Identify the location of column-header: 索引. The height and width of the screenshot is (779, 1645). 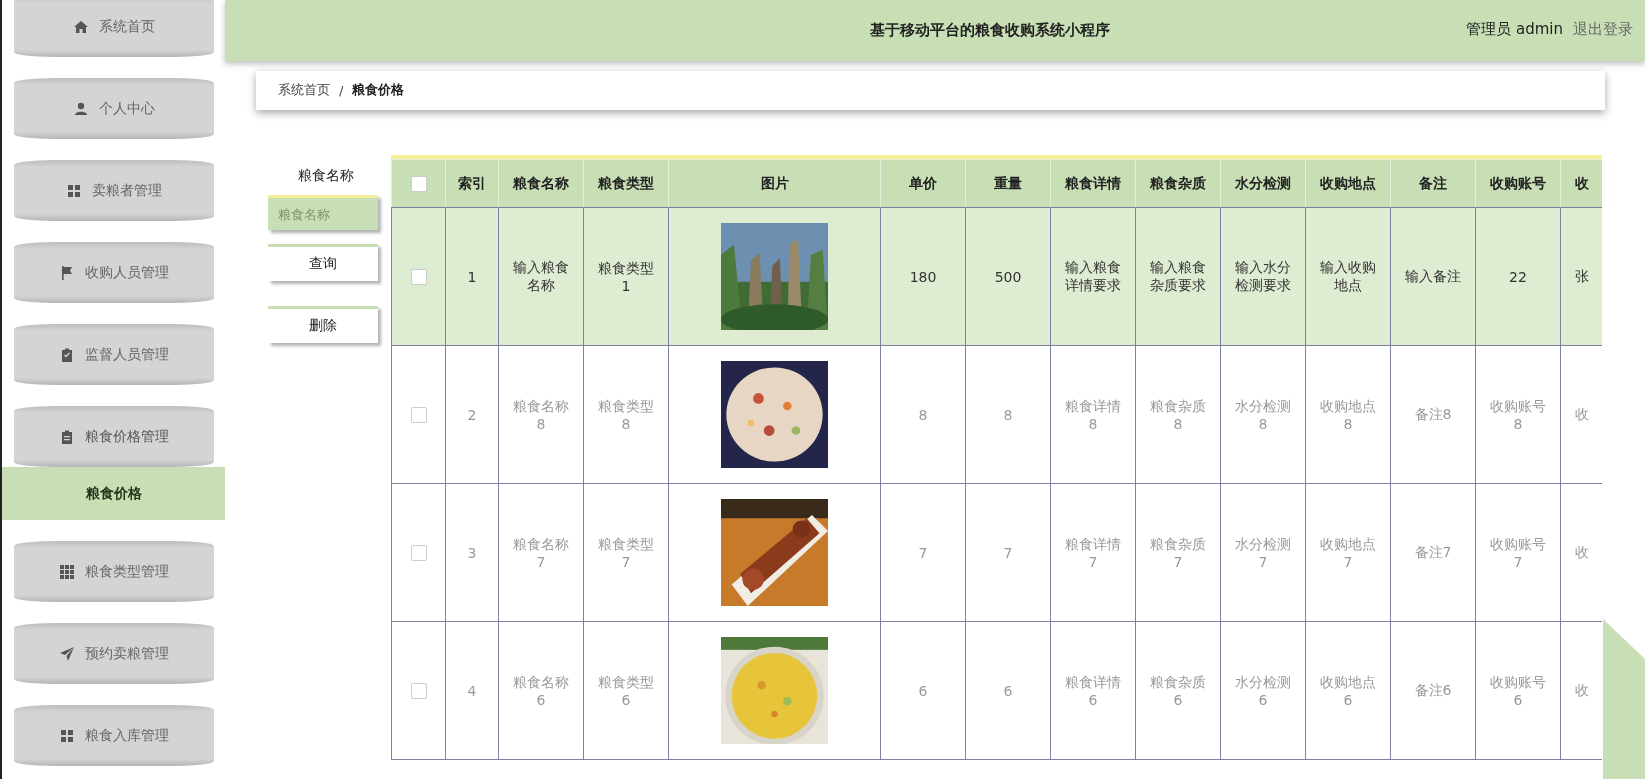
(472, 183).